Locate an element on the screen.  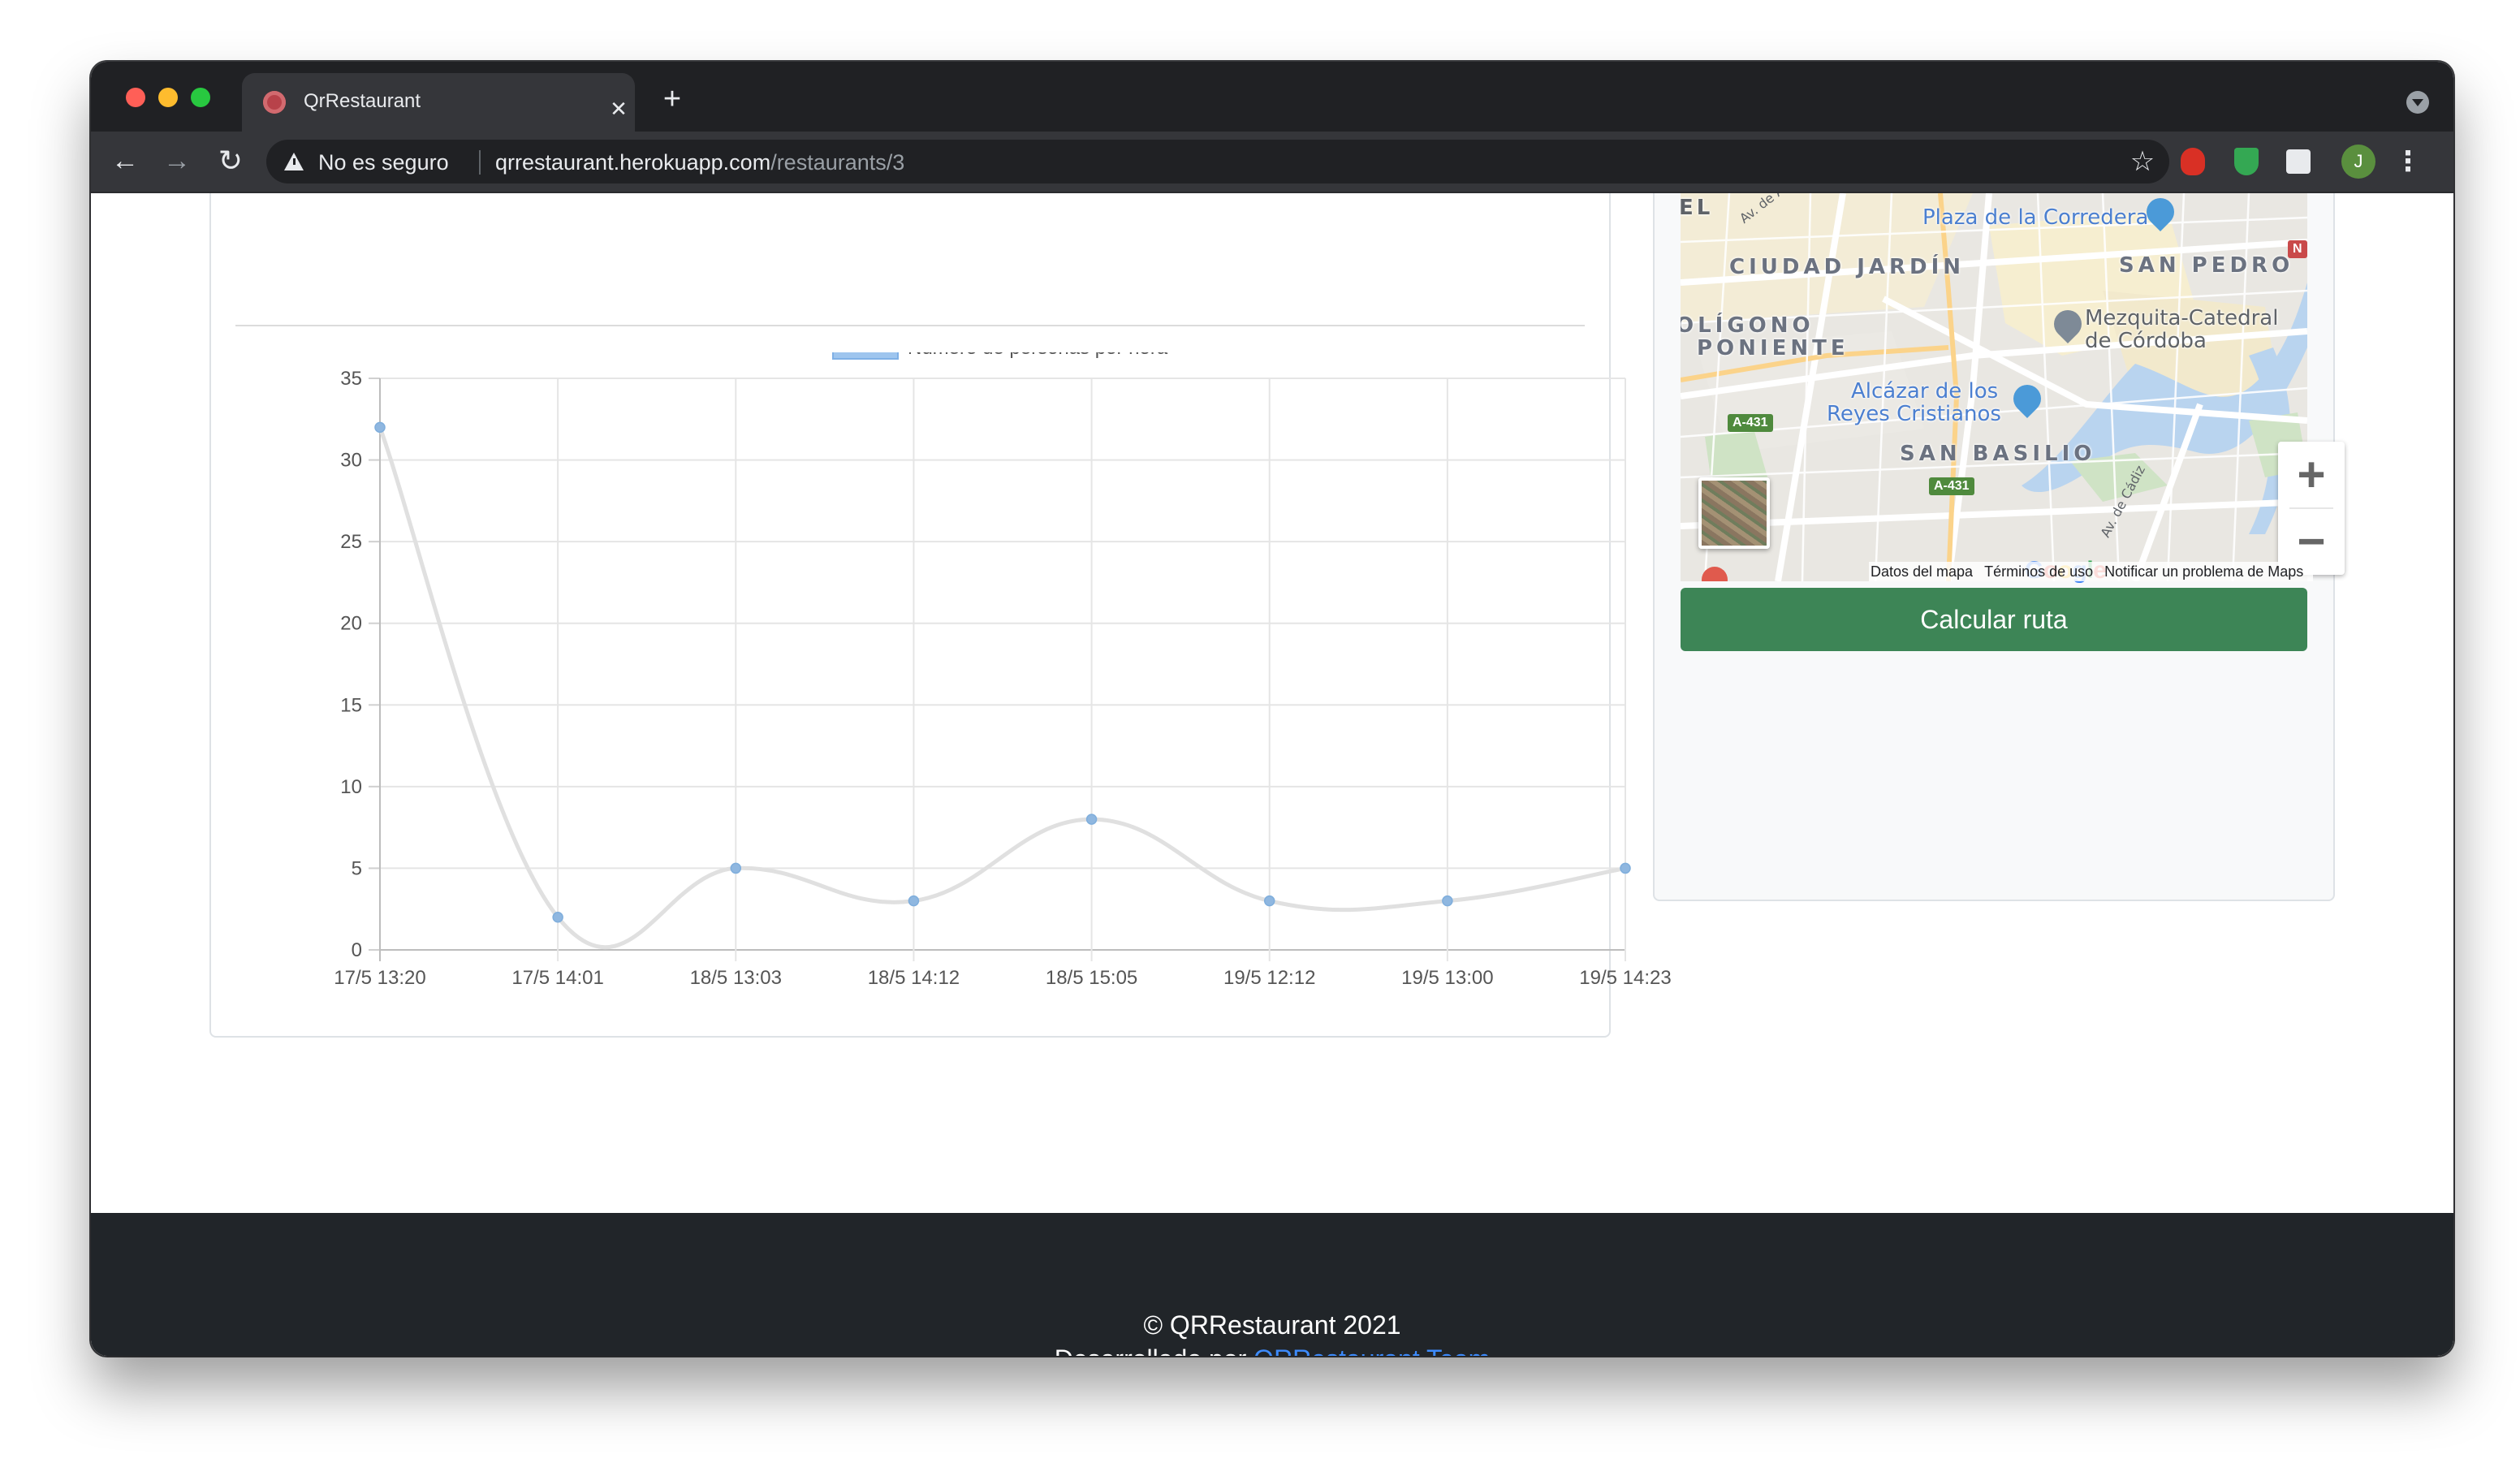
legend-label: Número de personas por hora is located at coordinates (1038, 356).